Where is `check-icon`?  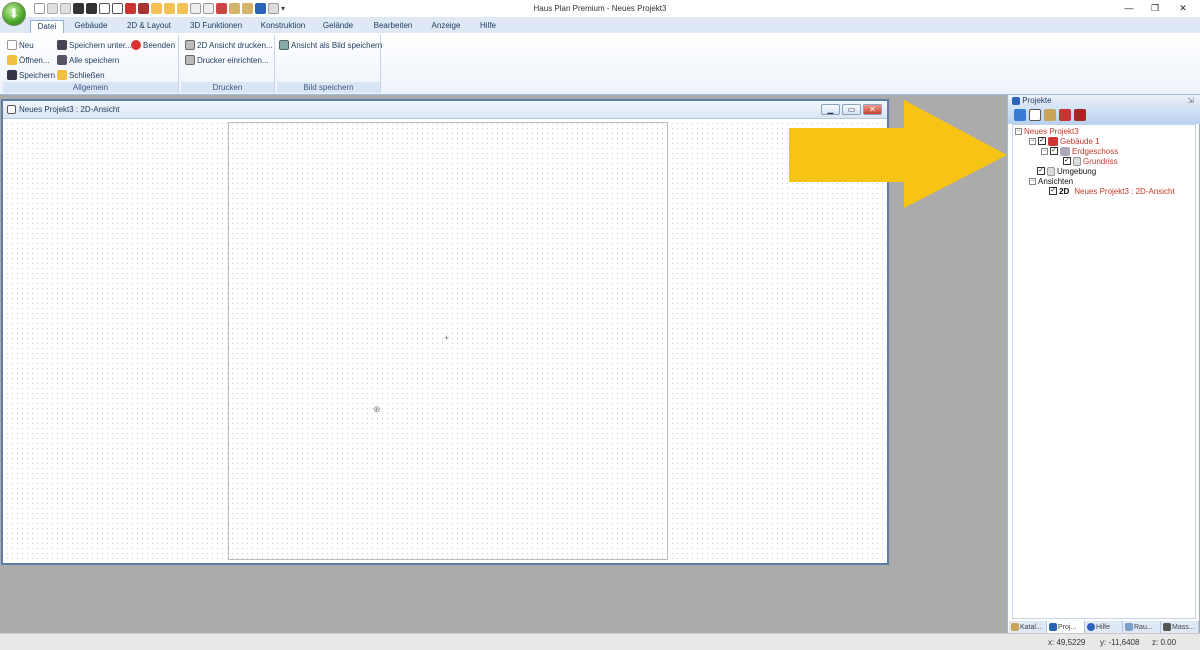 check-icon is located at coordinates (1020, 115).